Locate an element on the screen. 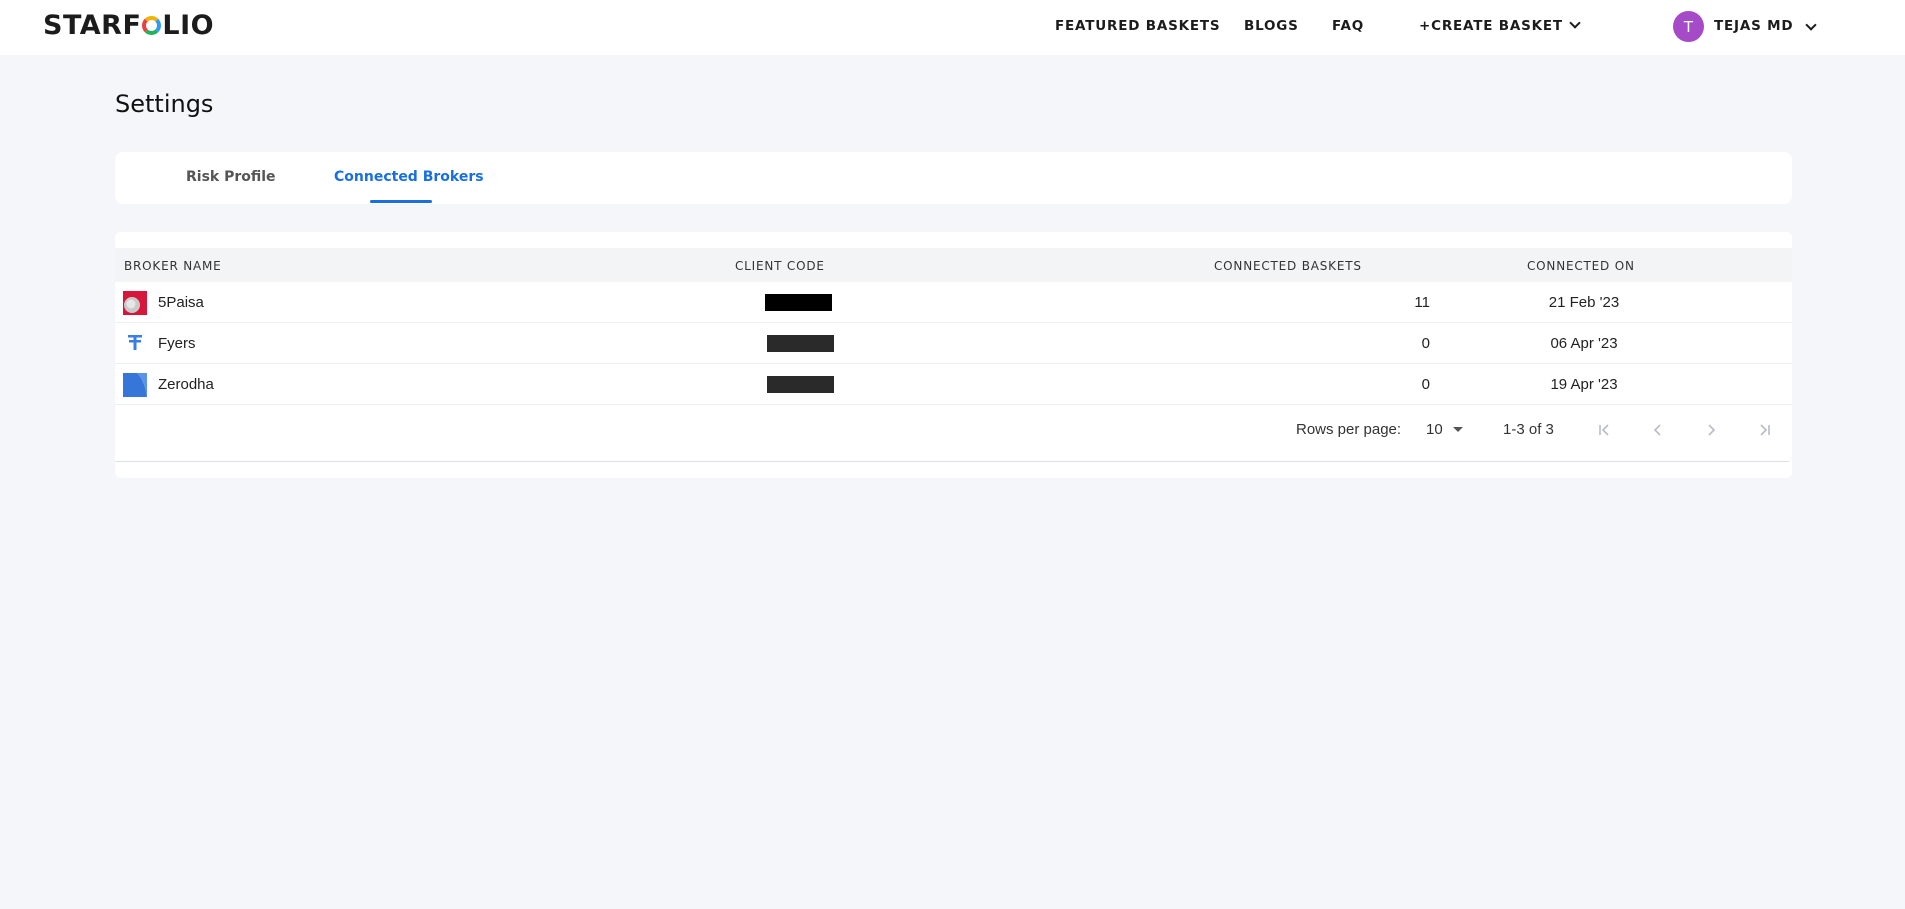 Image resolution: width=1905 pixels, height=909 pixels. column-header-connected-baskets: CONNECTED BASKETS is located at coordinates (1288, 266).